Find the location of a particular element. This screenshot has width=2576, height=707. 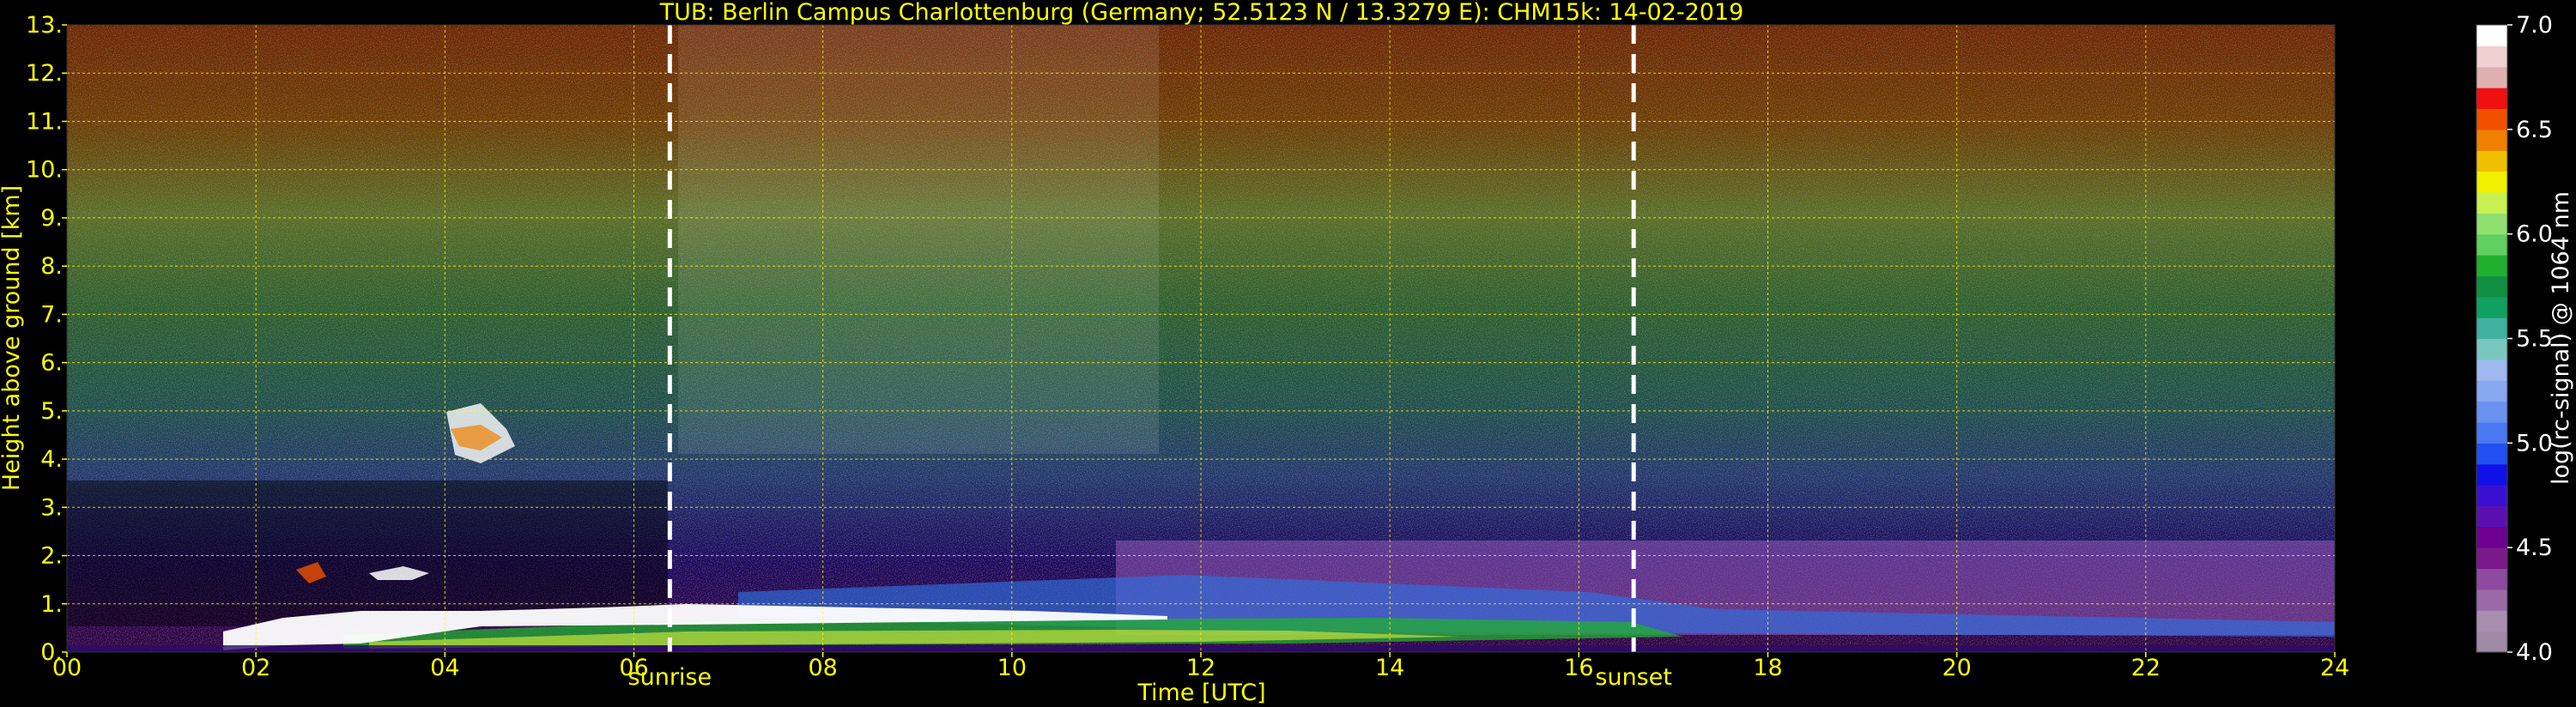

daytime-noise-band is located at coordinates (918, 239).